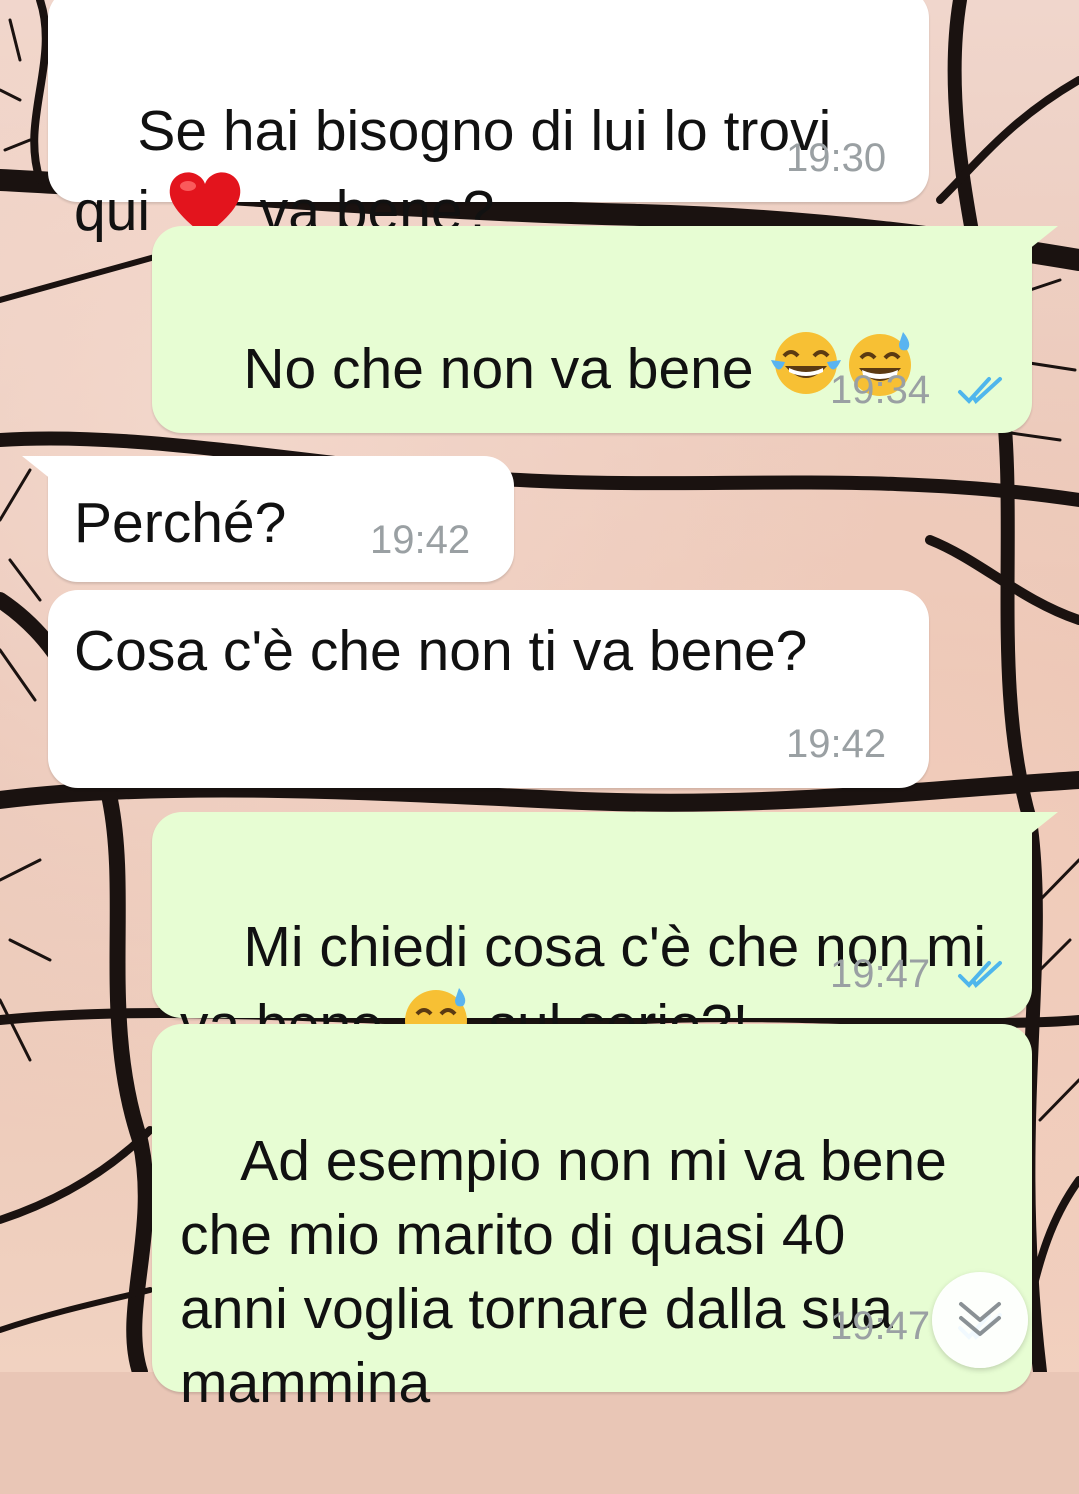  What do you see at coordinates (498, 369) in the screenshot?
I see `message-line: No che non va bene` at bounding box center [498, 369].